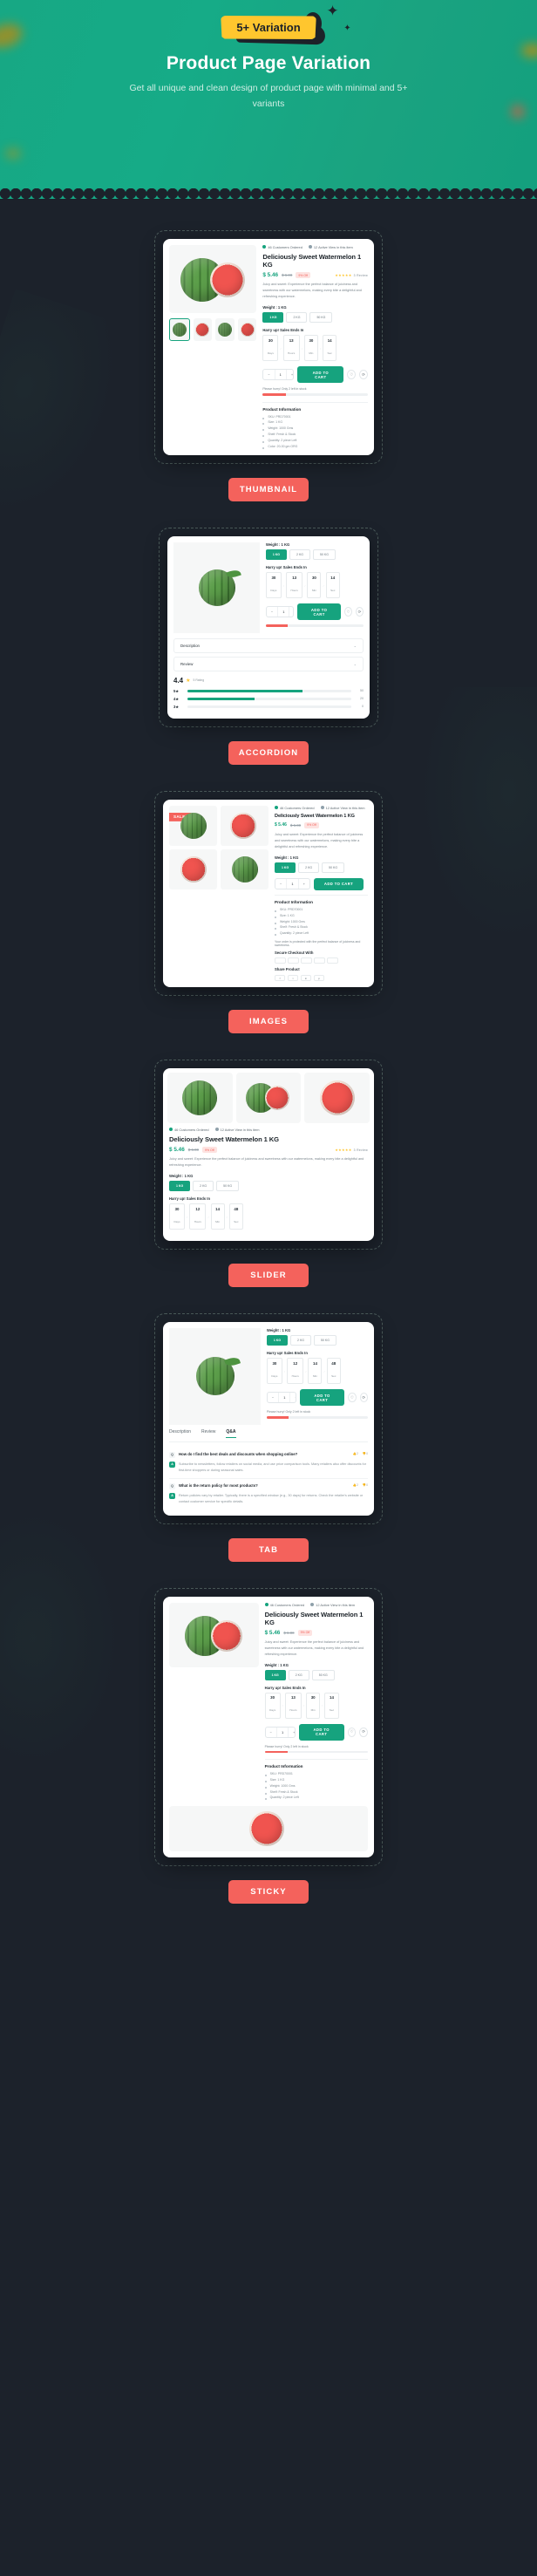  What do you see at coordinates (231, 1434) in the screenshot?
I see `tab-qa: Q&A` at bounding box center [231, 1434].